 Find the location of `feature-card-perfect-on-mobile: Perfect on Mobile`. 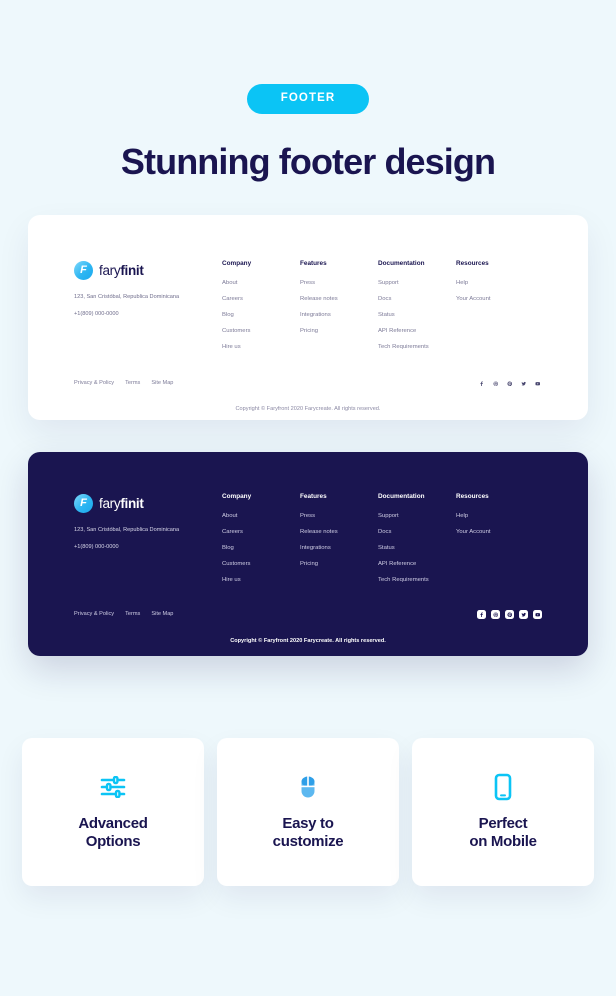

feature-card-perfect-on-mobile: Perfect on Mobile is located at coordinates (503, 812).